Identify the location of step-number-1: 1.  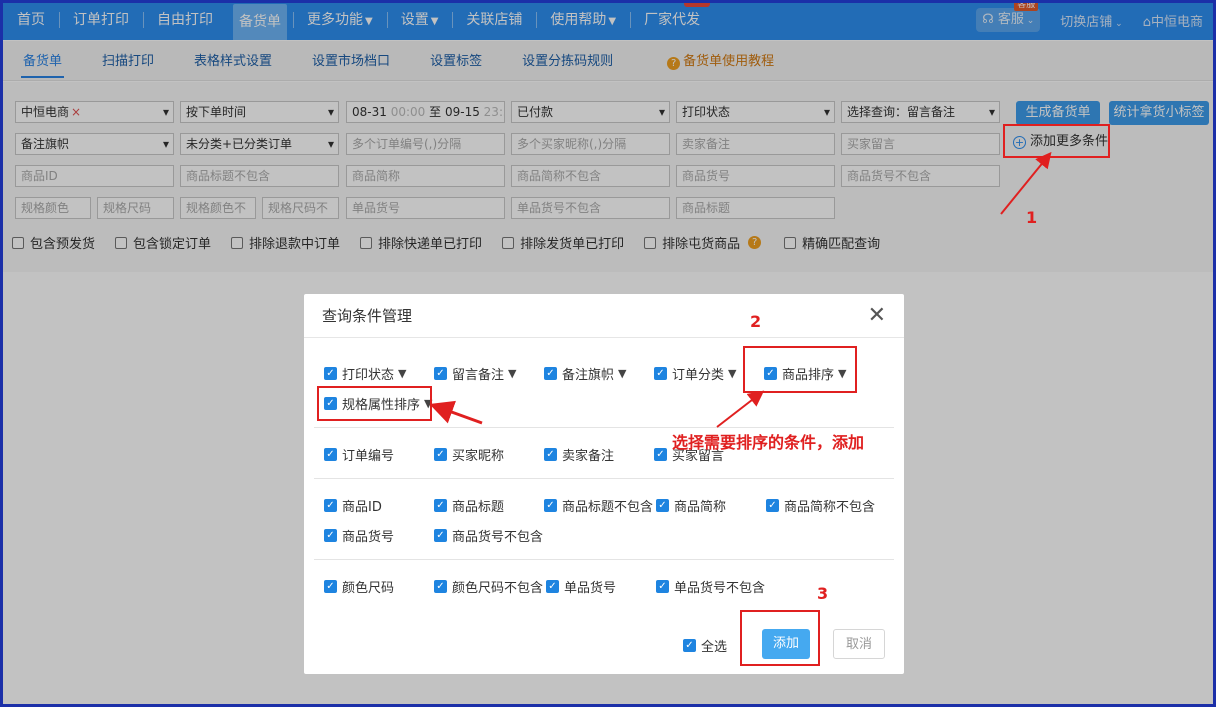
(1032, 217).